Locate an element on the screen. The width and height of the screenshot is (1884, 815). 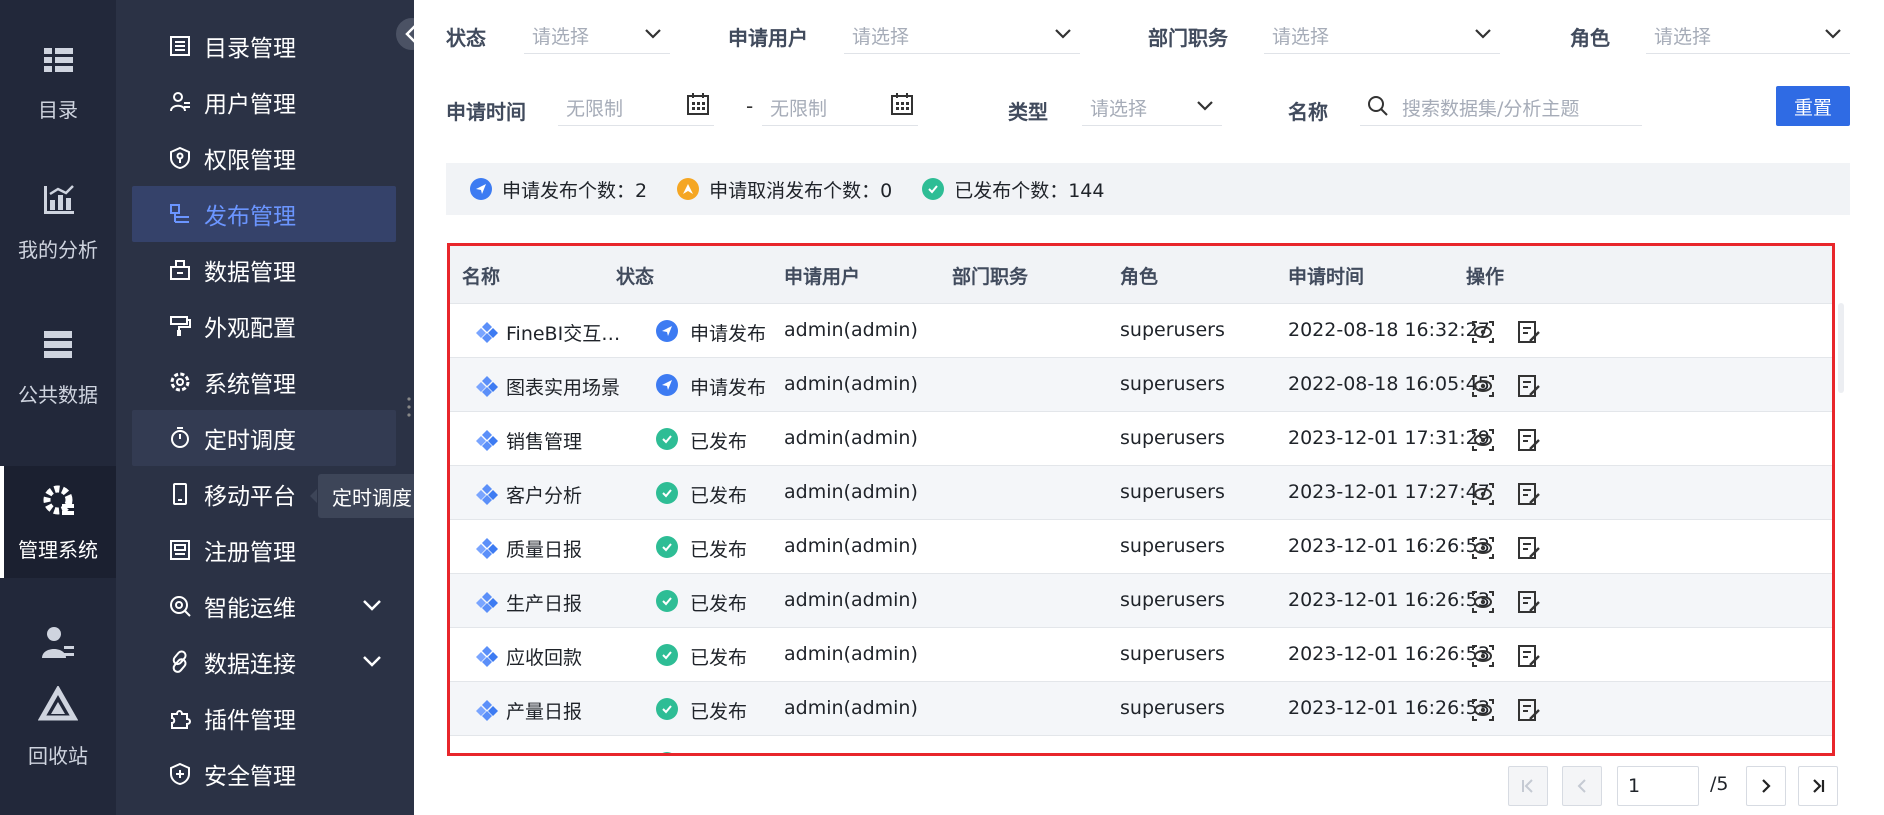
first-page-button is located at coordinates (1528, 786).